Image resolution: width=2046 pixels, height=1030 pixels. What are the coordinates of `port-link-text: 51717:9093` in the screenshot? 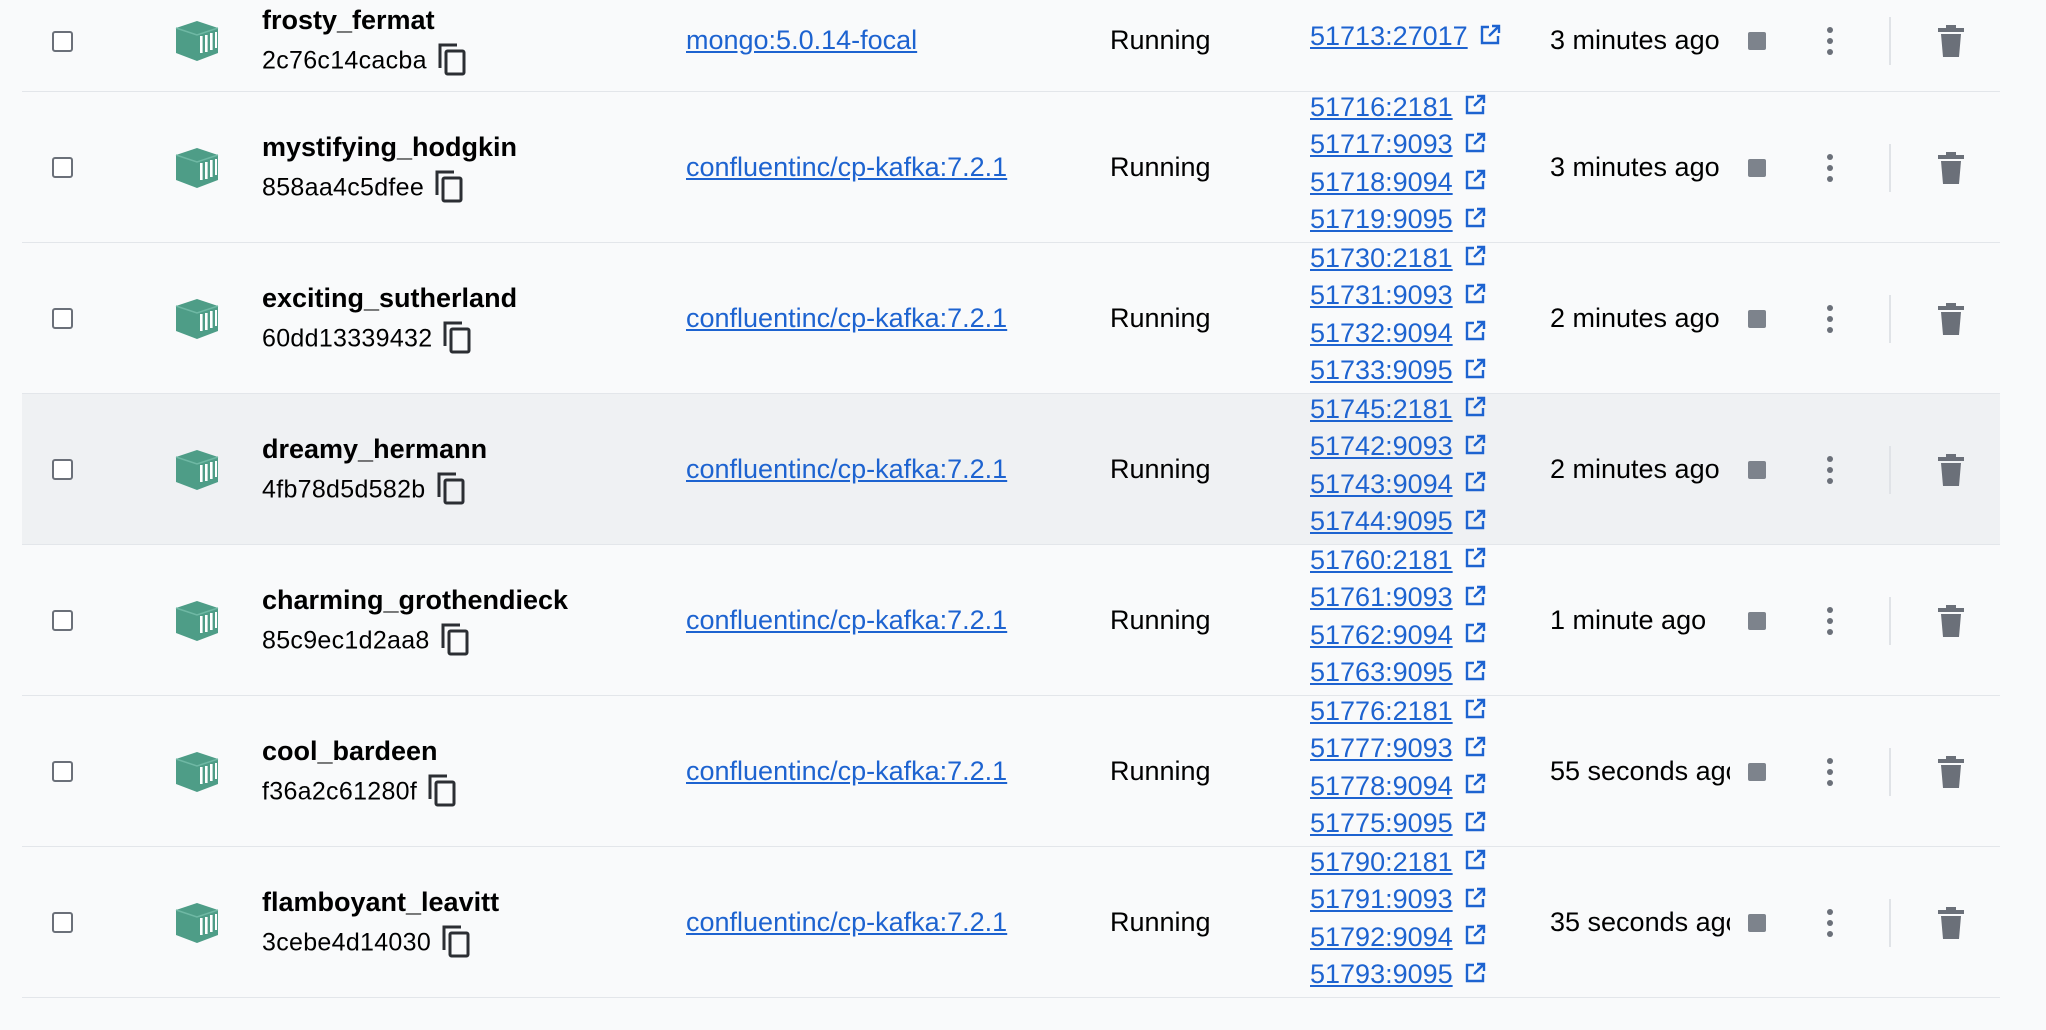 It's located at (1381, 144).